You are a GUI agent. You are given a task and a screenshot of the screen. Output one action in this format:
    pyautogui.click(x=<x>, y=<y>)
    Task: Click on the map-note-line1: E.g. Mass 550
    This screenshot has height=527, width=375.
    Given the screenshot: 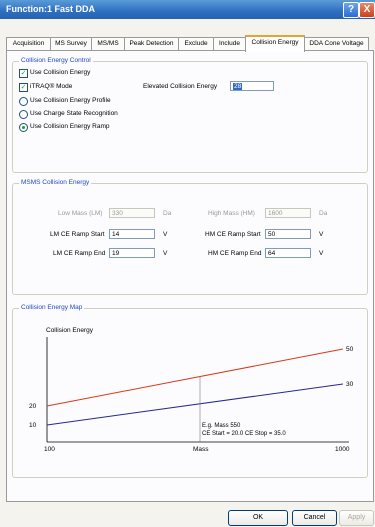 What is the action you would take?
    pyautogui.click(x=221, y=426)
    